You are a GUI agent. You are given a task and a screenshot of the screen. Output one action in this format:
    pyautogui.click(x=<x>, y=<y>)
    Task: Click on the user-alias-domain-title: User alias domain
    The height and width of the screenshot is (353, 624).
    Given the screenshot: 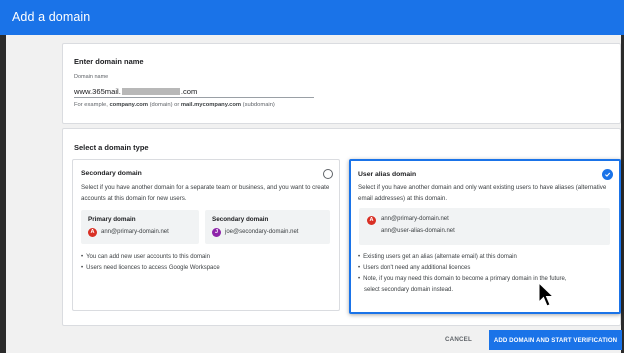 What is the action you would take?
    pyautogui.click(x=387, y=174)
    